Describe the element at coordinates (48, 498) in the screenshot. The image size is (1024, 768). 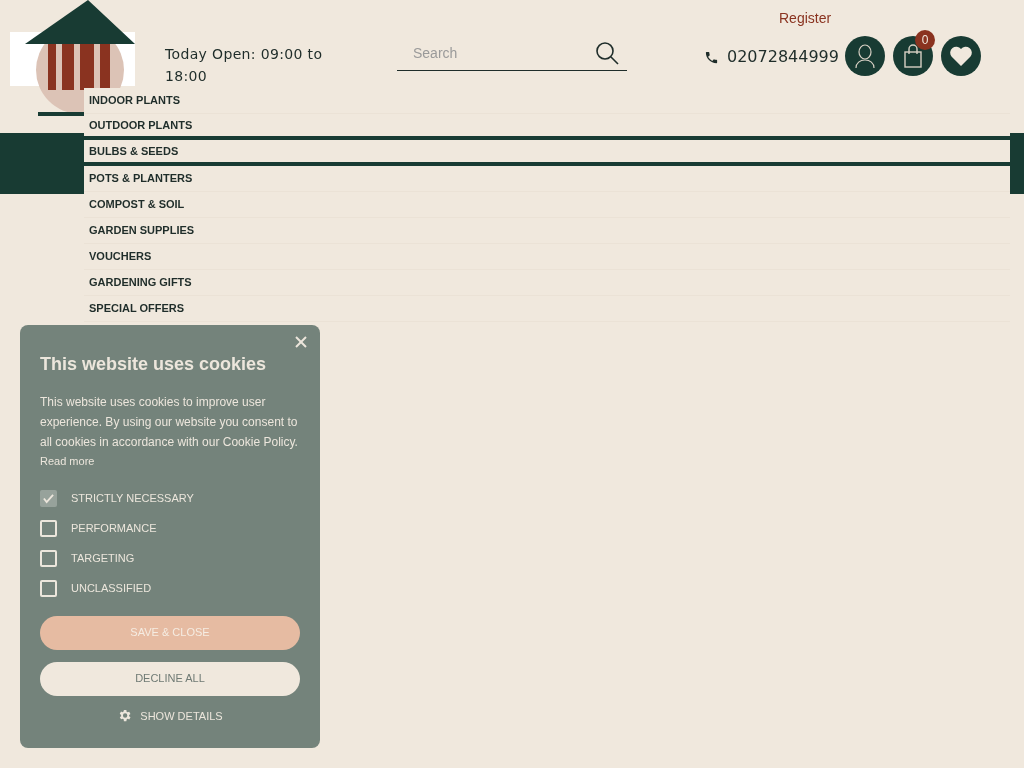
I see `check-icon` at that location.